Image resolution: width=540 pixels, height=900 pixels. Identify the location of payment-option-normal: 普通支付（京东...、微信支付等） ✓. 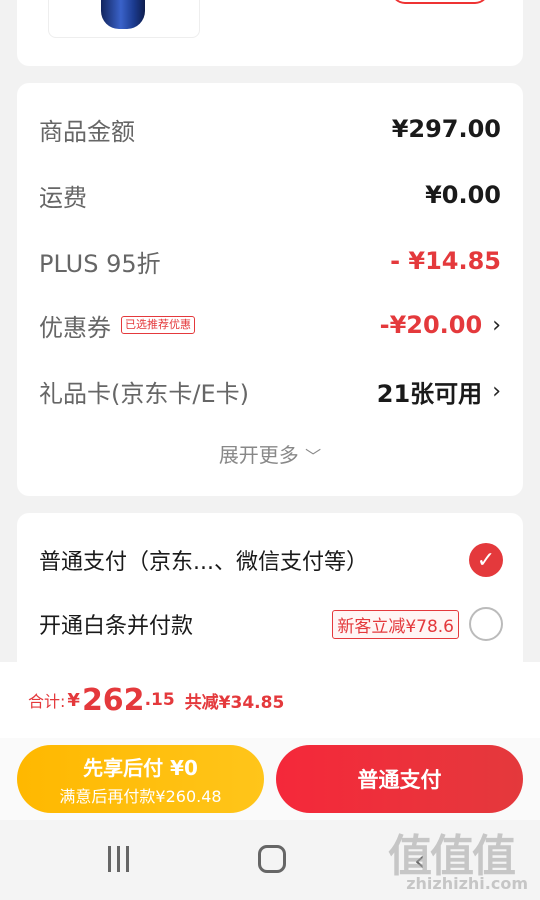
(271, 560).